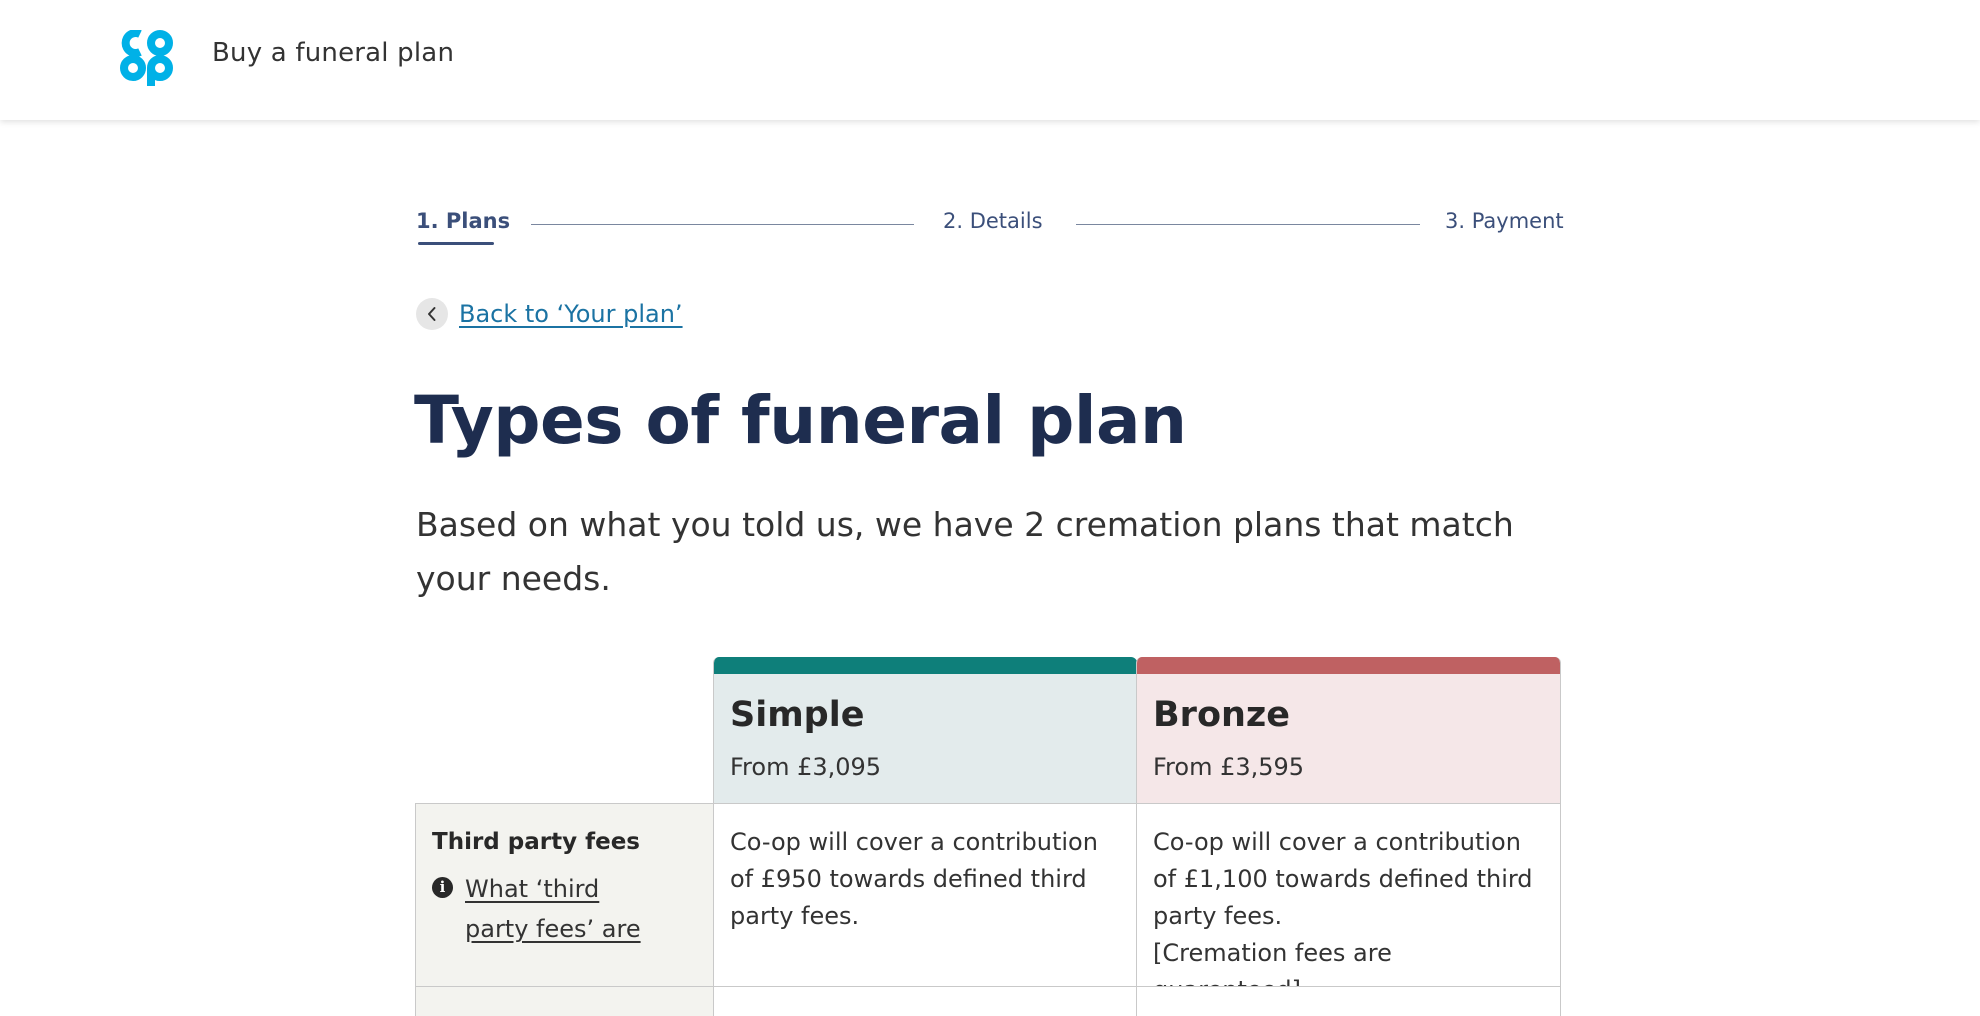 The height and width of the screenshot is (1016, 1980). I want to click on plan-header-simple: Simple From £3,095, so click(925, 730).